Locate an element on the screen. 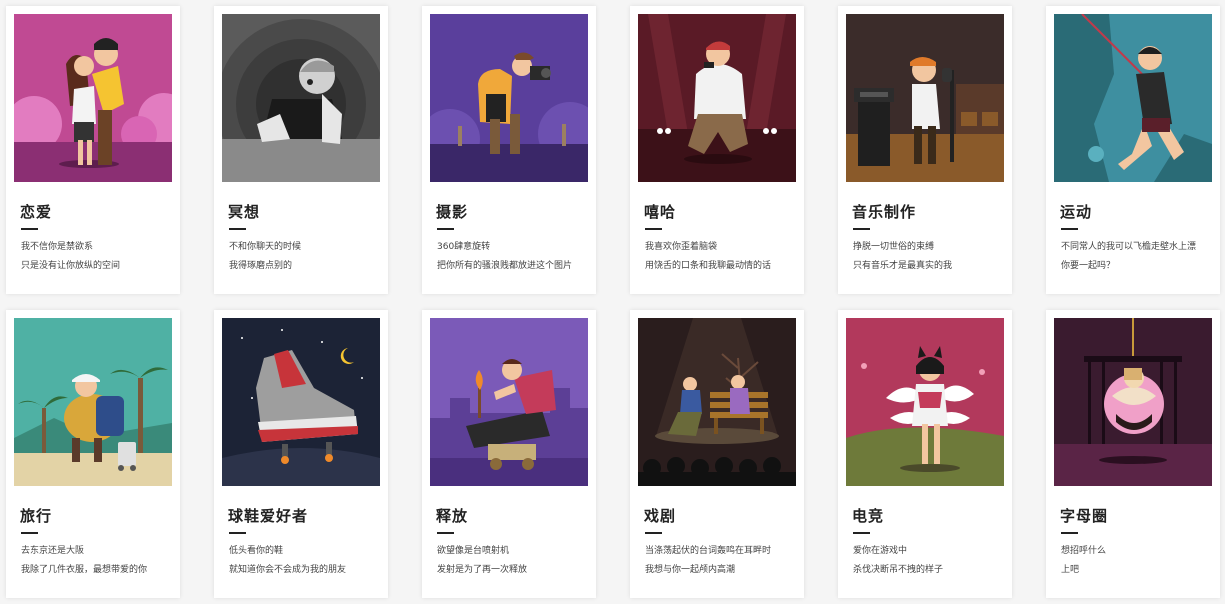 The image size is (1225, 604). card-description-line1: 360肆意旋转 is located at coordinates (464, 247).